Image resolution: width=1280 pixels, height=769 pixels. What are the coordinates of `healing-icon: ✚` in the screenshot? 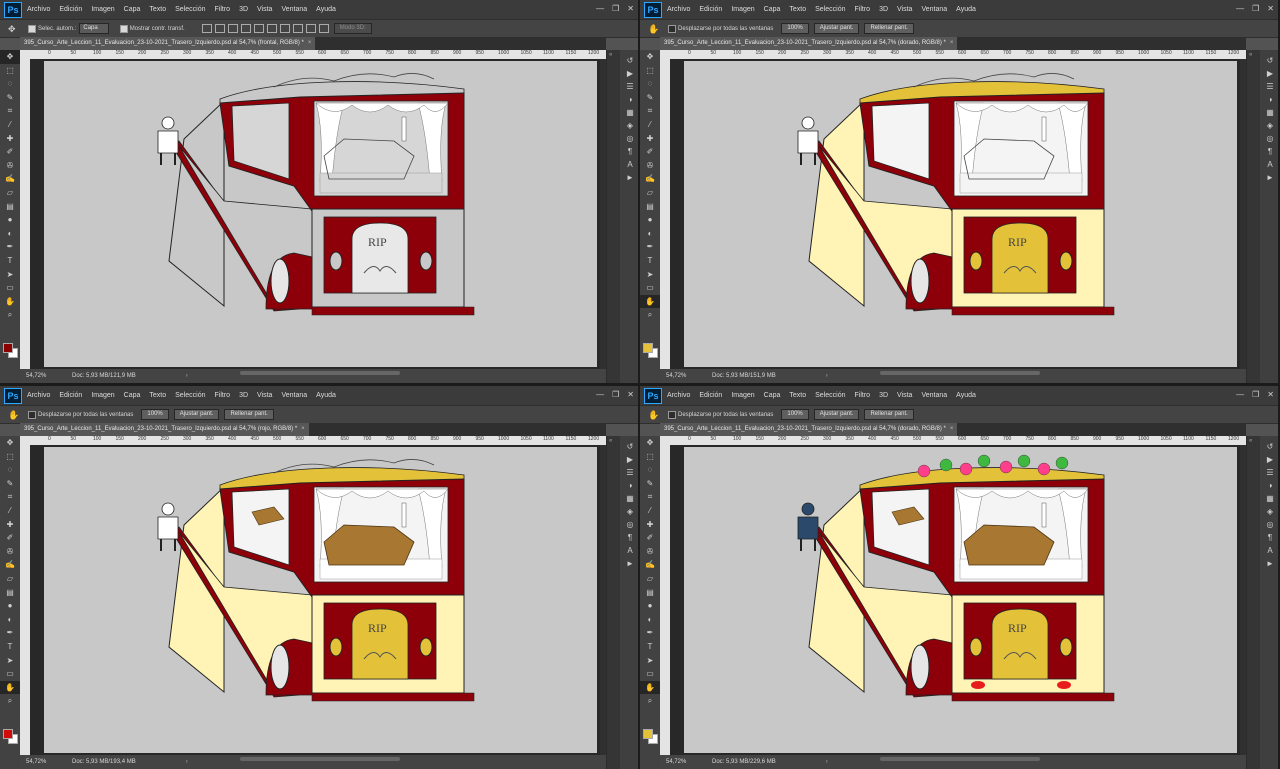 It's located at (650, 139).